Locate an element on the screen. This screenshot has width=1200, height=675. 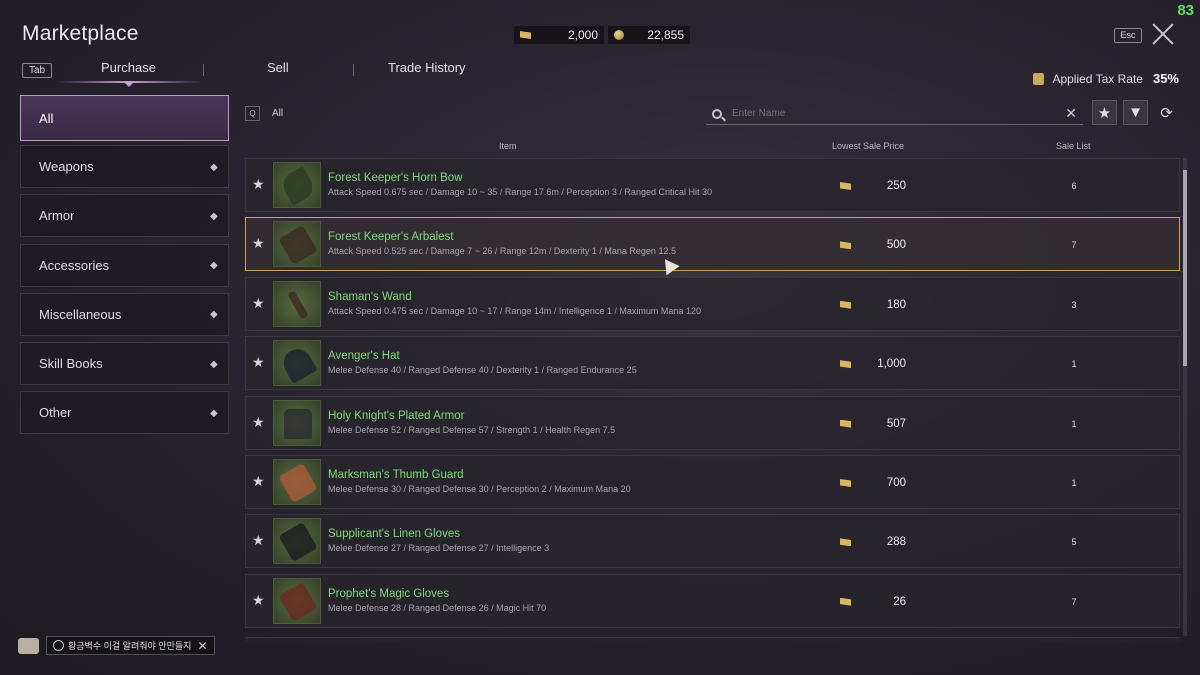
tab-sell: Sell is located at coordinates (278, 67).